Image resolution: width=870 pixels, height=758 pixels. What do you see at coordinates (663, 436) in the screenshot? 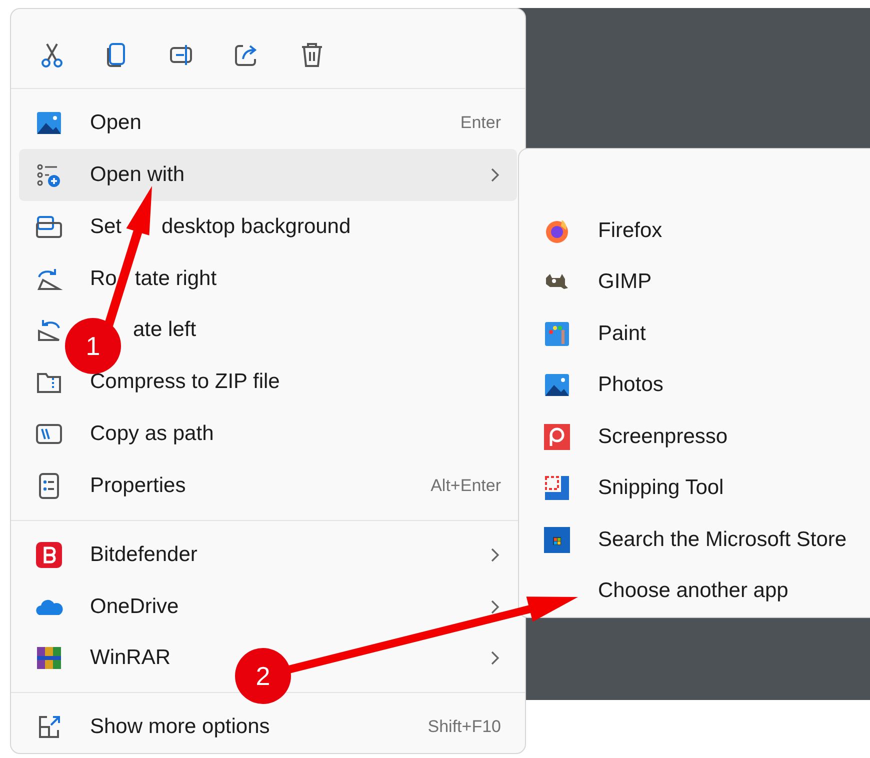
I see `app-name: Screenpresso` at bounding box center [663, 436].